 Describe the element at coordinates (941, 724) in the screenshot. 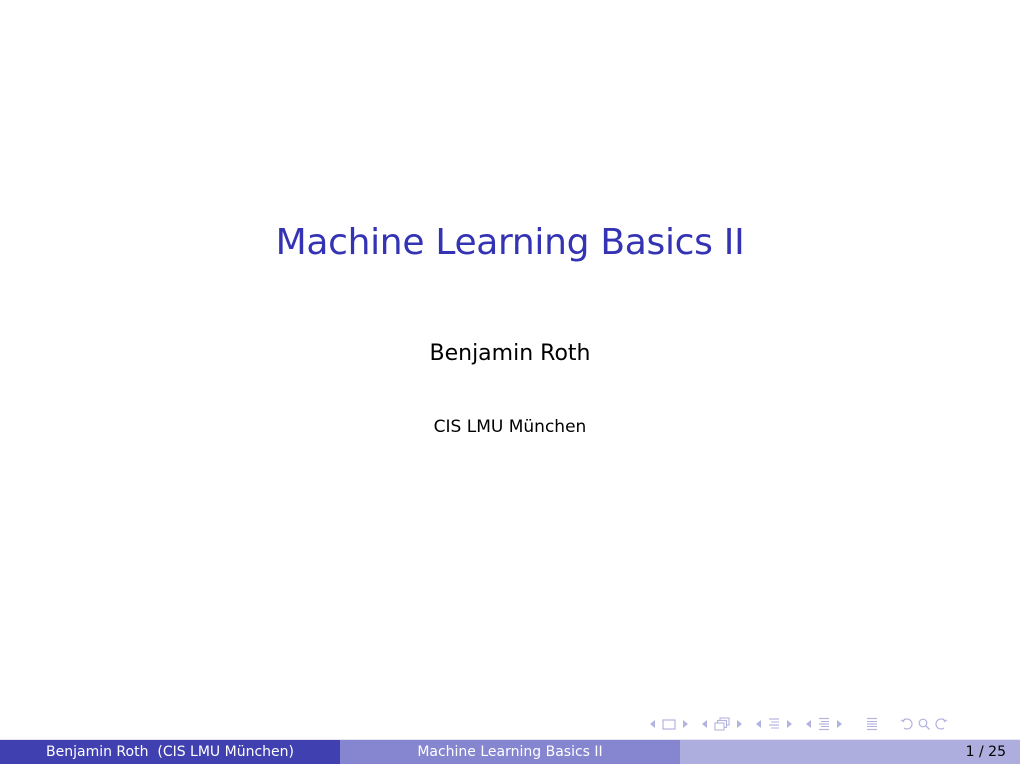

I see `forward-icon` at that location.